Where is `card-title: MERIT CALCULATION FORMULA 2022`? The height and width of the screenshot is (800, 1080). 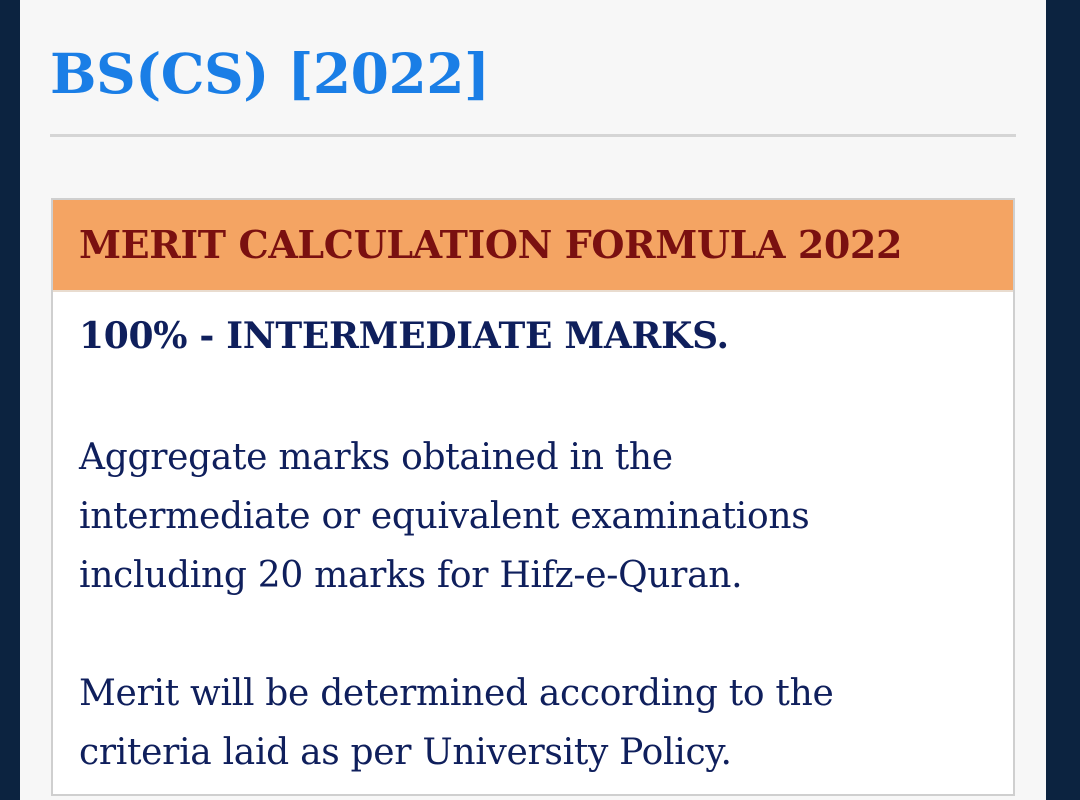 card-title: MERIT CALCULATION FORMULA 2022 is located at coordinates (491, 244).